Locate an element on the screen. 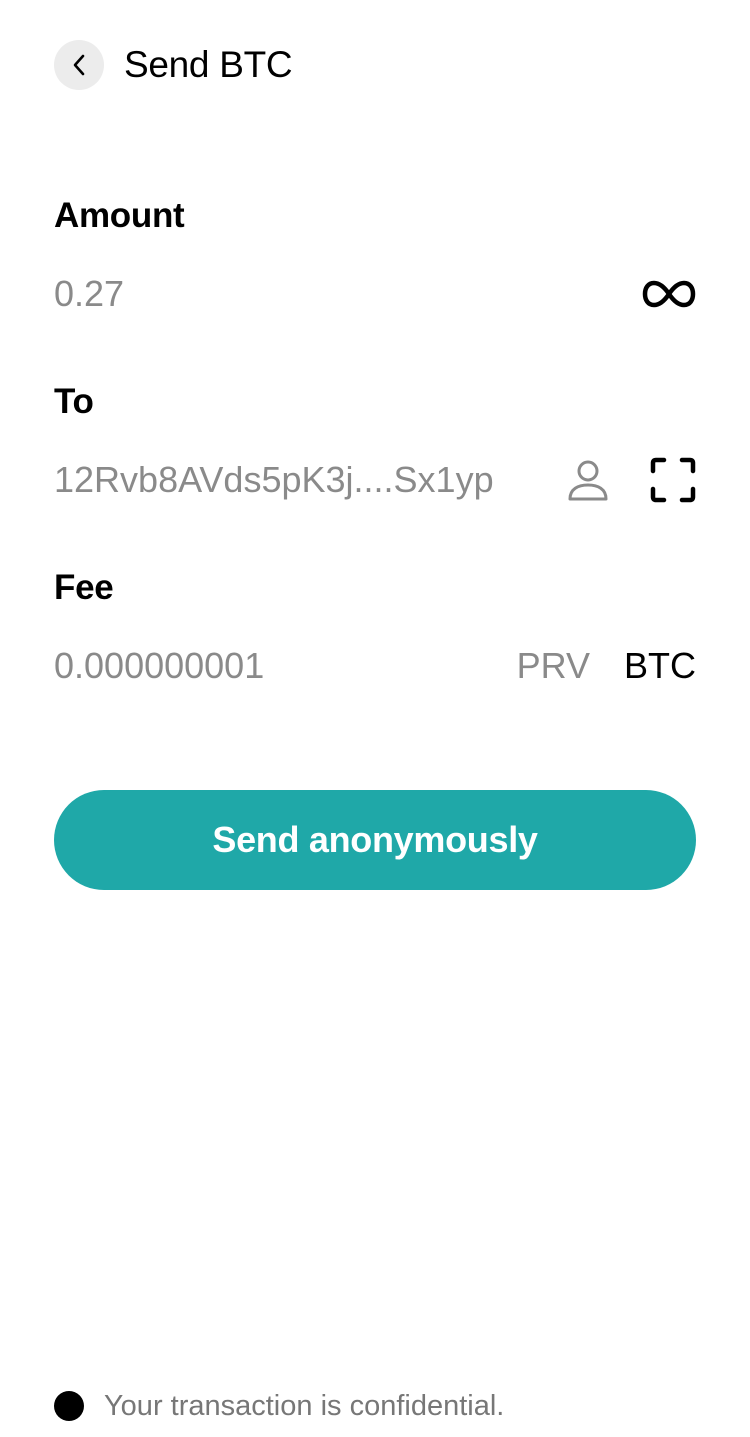 The height and width of the screenshot is (1437, 750). amount-input is located at coordinates (348, 294).